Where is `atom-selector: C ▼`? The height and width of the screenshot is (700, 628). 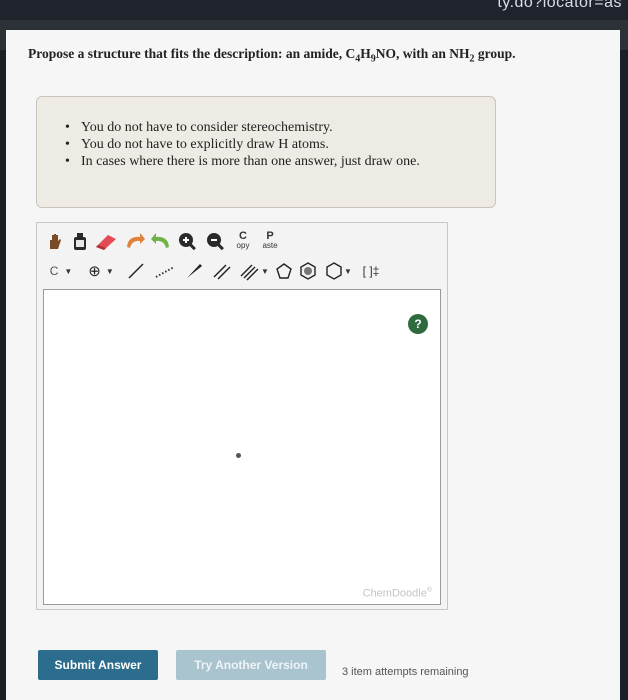 atom-selector: C ▼ is located at coordinates (61, 271).